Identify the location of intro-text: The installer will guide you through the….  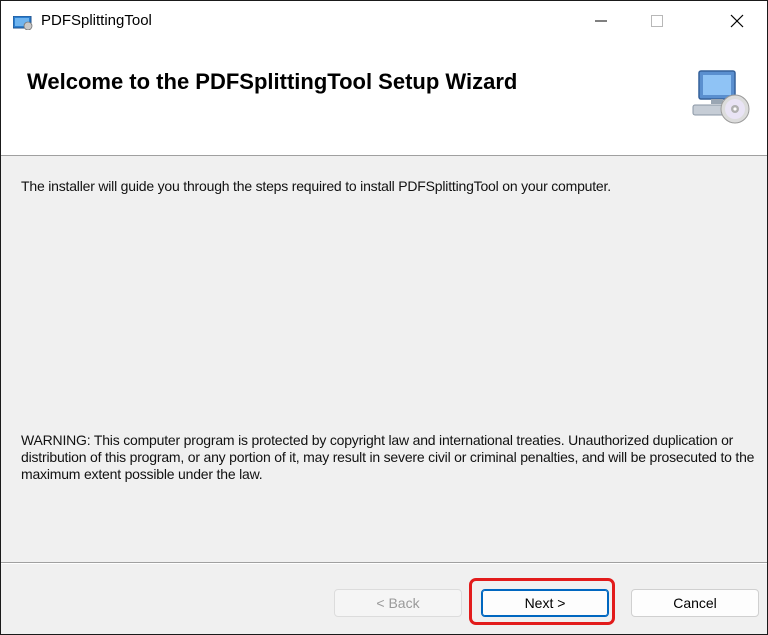
(316, 186).